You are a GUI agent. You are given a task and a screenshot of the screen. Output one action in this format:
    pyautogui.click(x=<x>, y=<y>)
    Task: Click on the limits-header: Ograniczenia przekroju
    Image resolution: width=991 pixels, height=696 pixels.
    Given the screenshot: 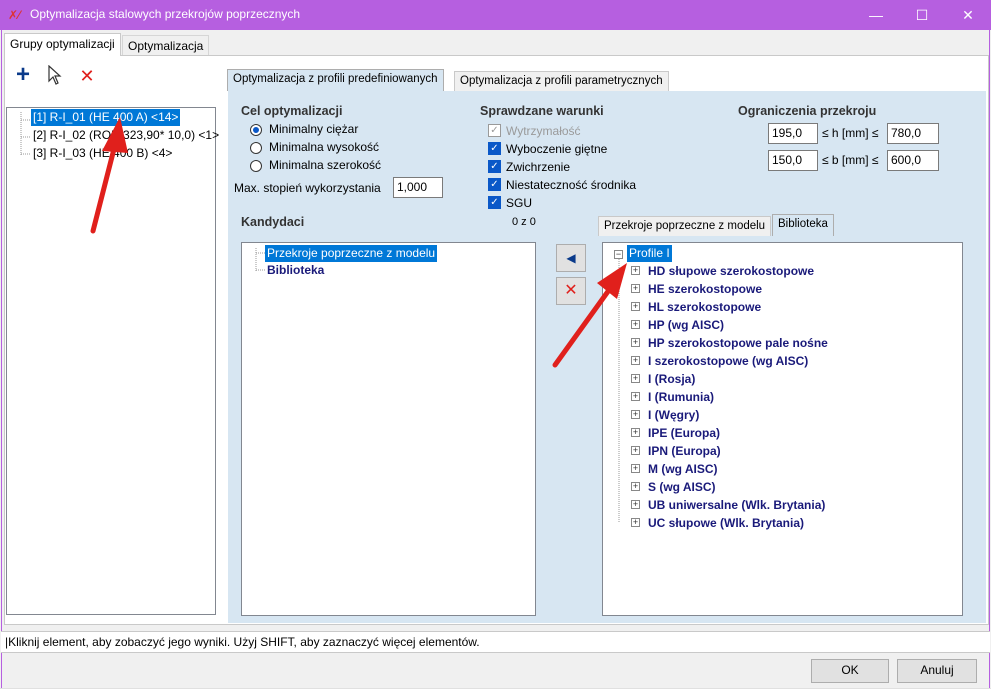 What is the action you would take?
    pyautogui.click(x=807, y=111)
    